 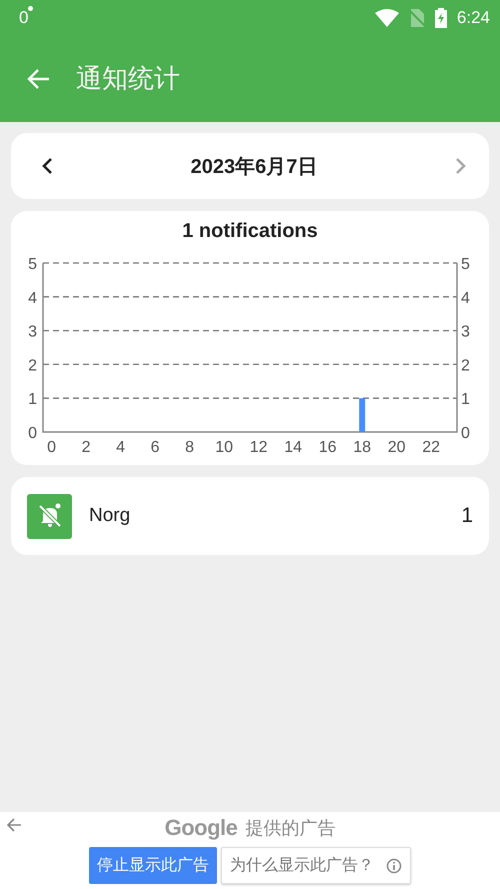 What do you see at coordinates (397, 447) in the screenshot?
I see `x-axis-label: 20` at bounding box center [397, 447].